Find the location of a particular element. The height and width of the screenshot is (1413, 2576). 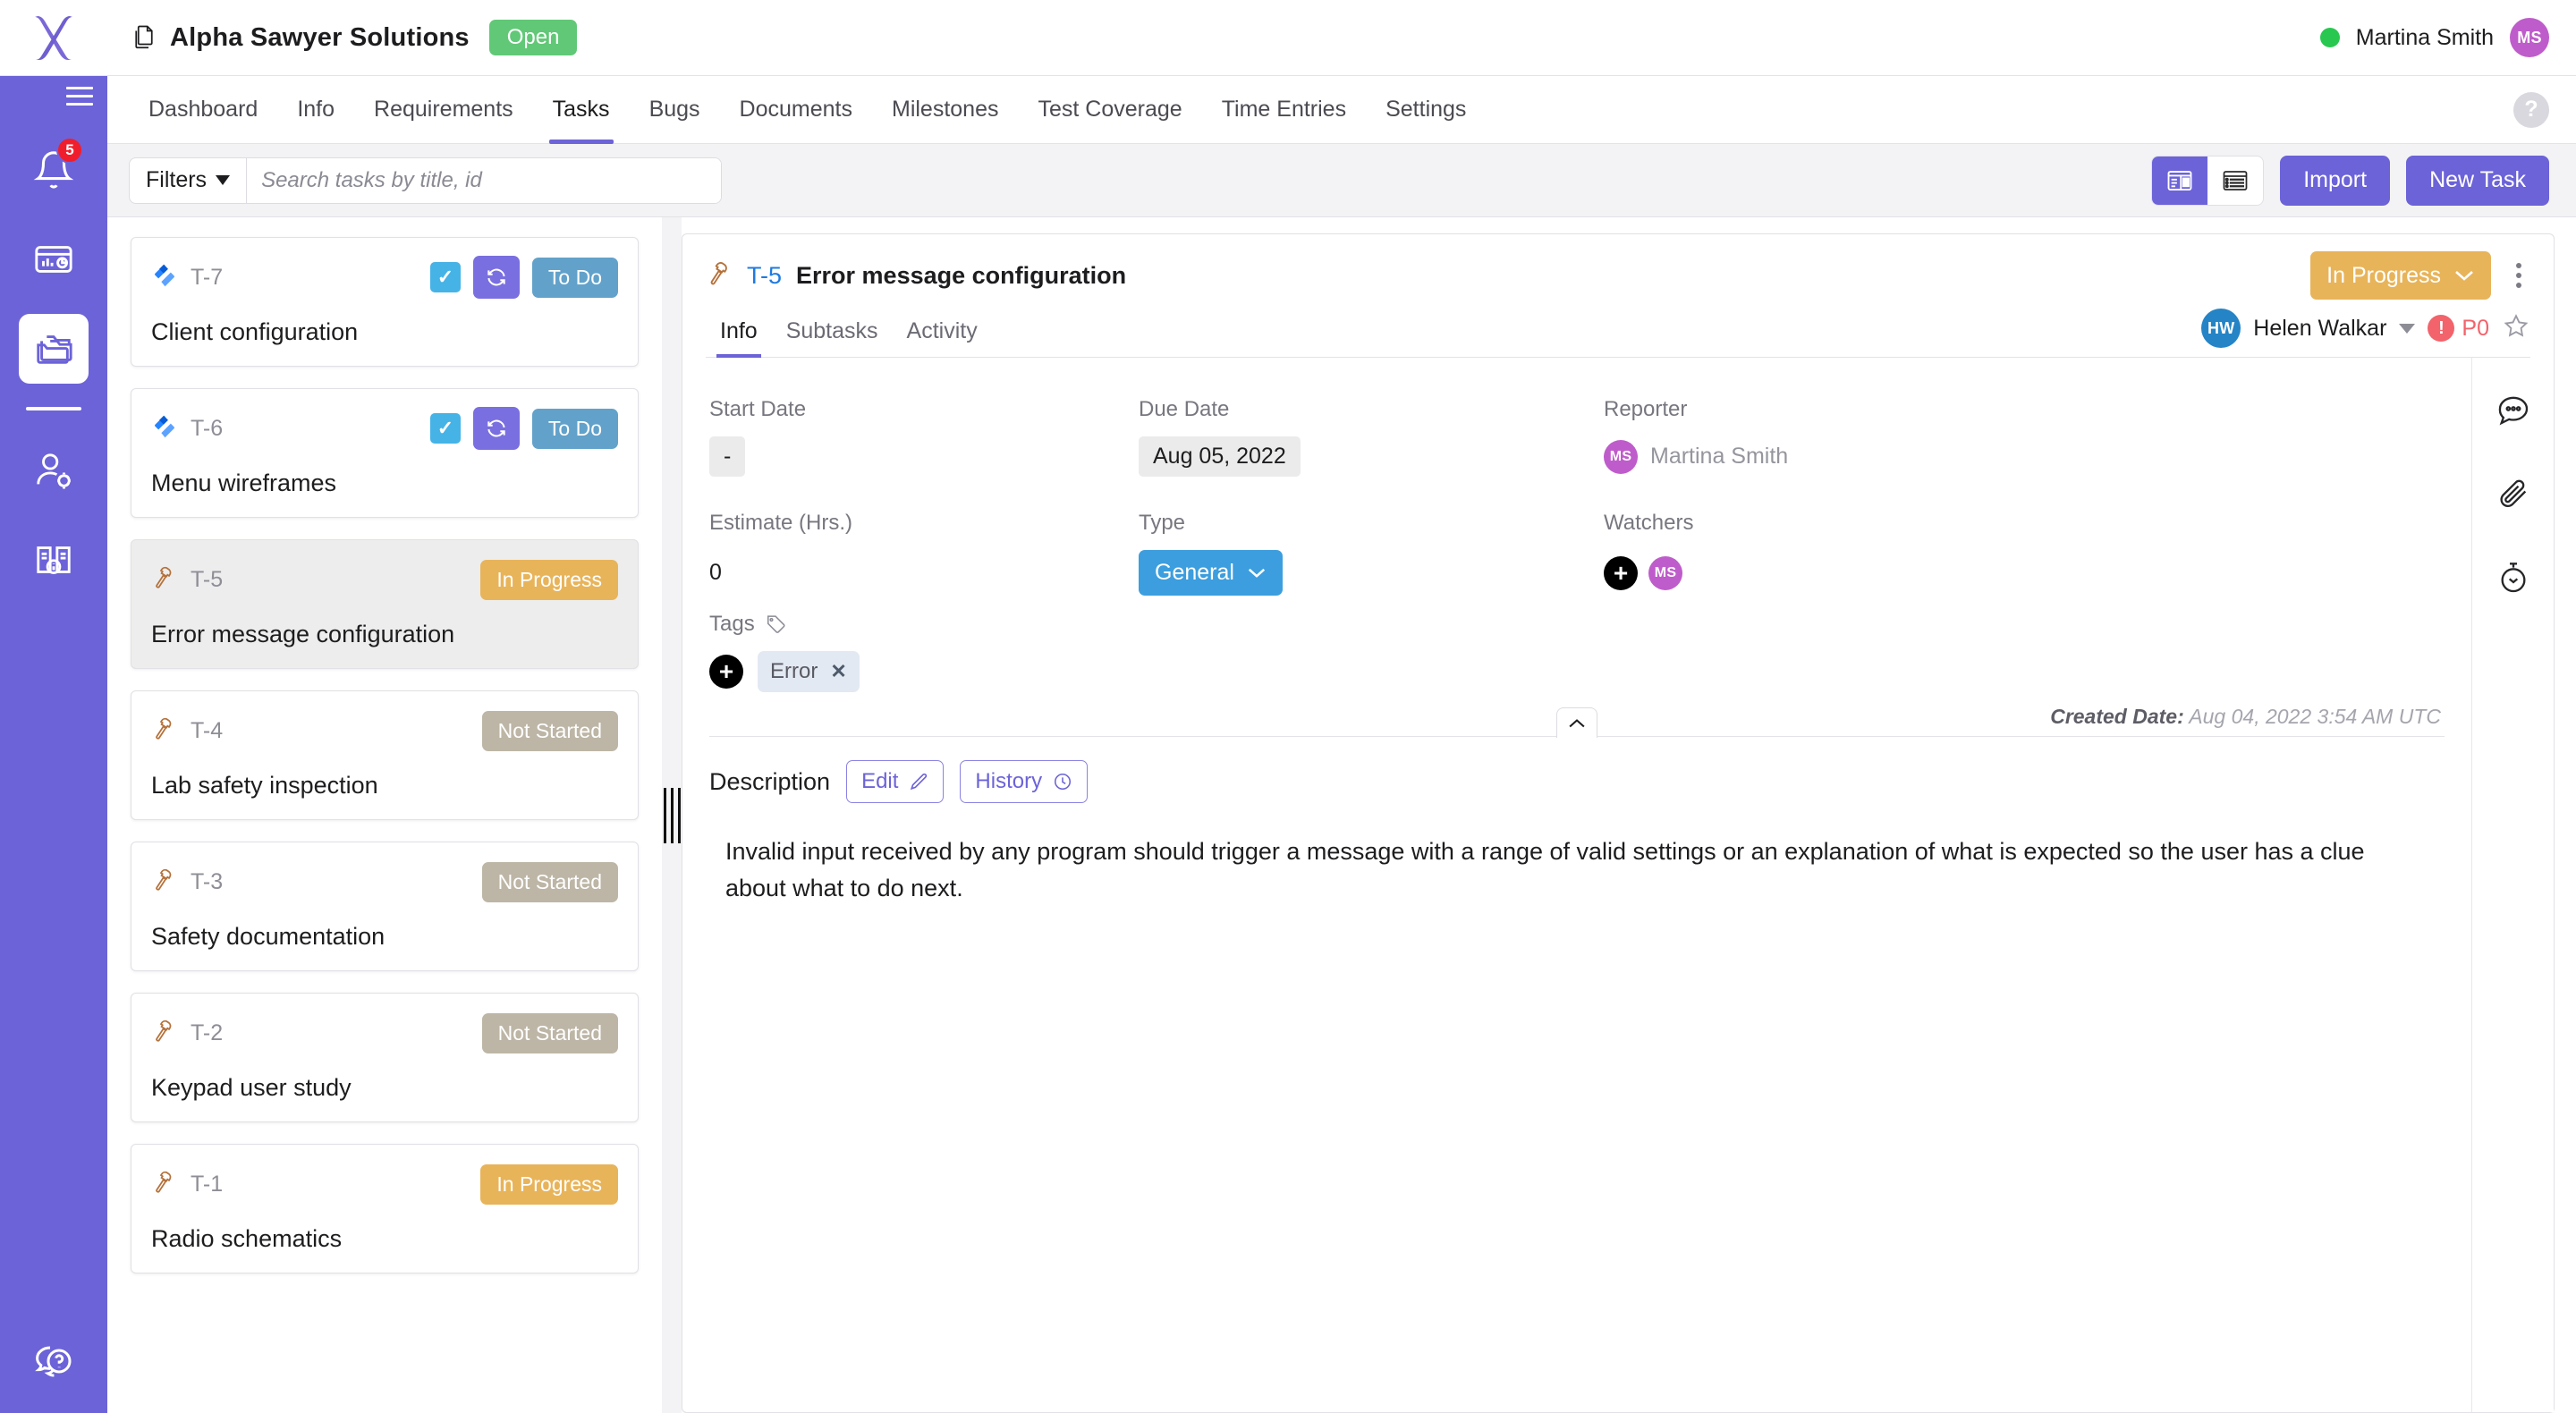

task-card-t2: T-2 Not Started Keypad user study is located at coordinates (385, 1057).